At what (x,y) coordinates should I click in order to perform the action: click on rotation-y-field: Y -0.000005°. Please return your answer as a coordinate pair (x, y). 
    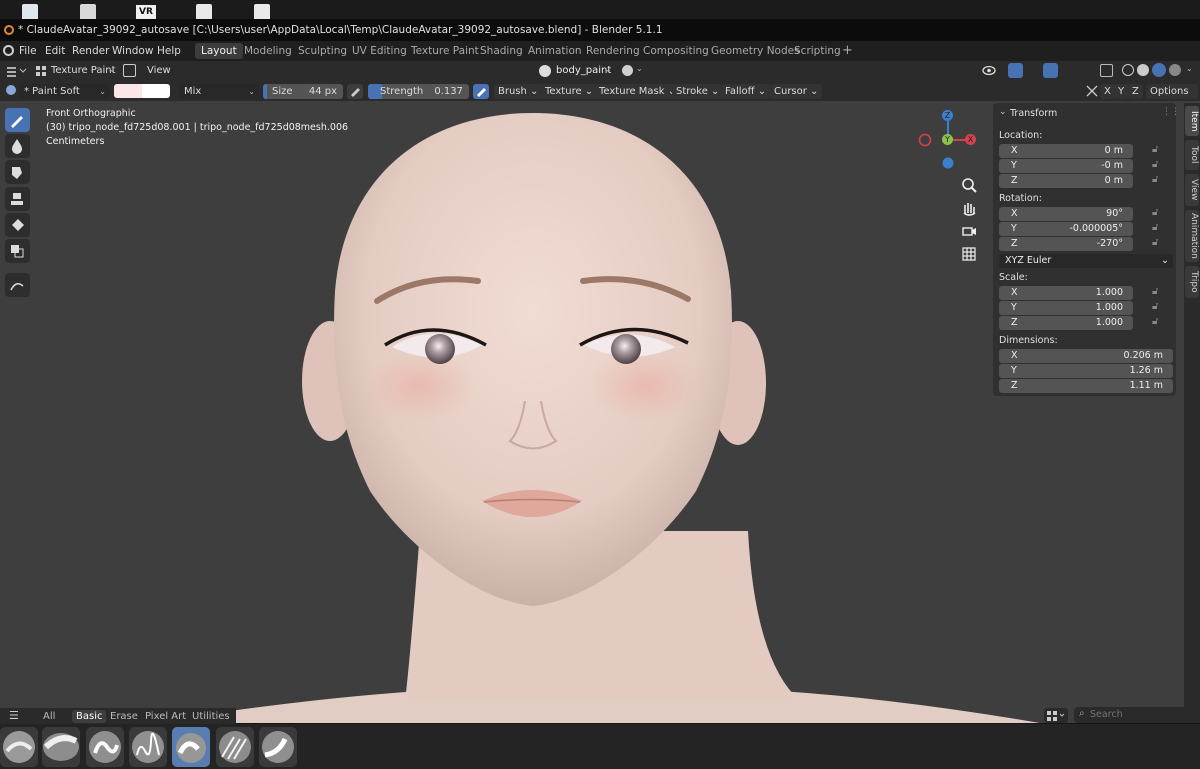
    Looking at the image, I should click on (1066, 229).